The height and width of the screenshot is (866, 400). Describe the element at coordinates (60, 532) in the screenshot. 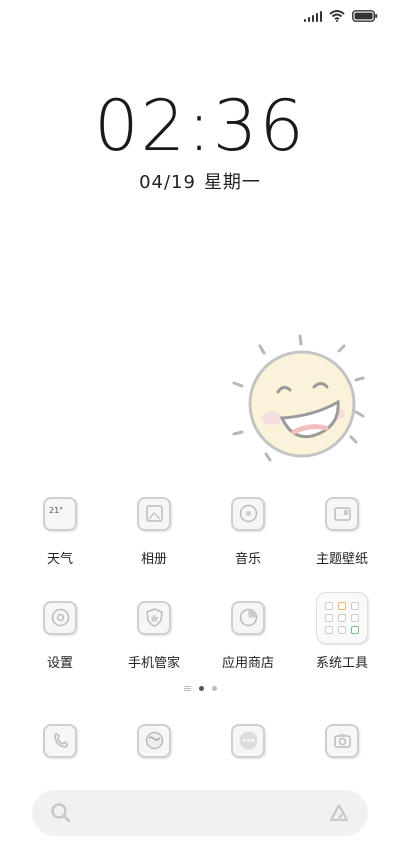

I see `app-weather: 21° 天气` at that location.